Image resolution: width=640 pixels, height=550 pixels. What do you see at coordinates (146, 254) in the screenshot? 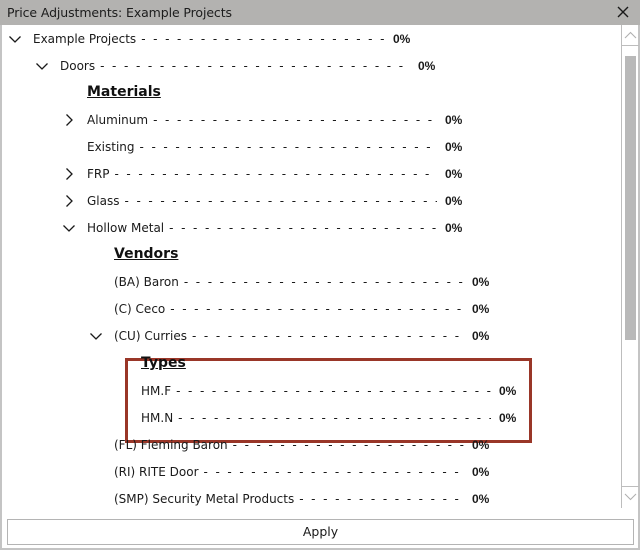
I see `section-header: Vendors` at bounding box center [146, 254].